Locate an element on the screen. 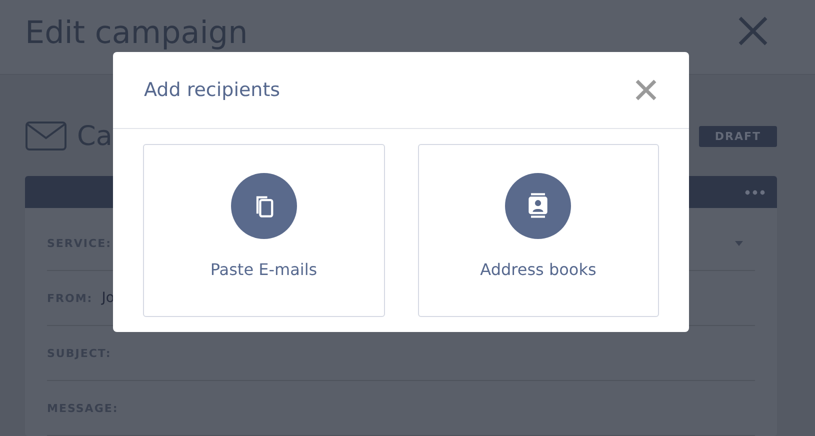 Image resolution: width=815 pixels, height=436 pixels. option-card: Paste E-mails is located at coordinates (263, 230).